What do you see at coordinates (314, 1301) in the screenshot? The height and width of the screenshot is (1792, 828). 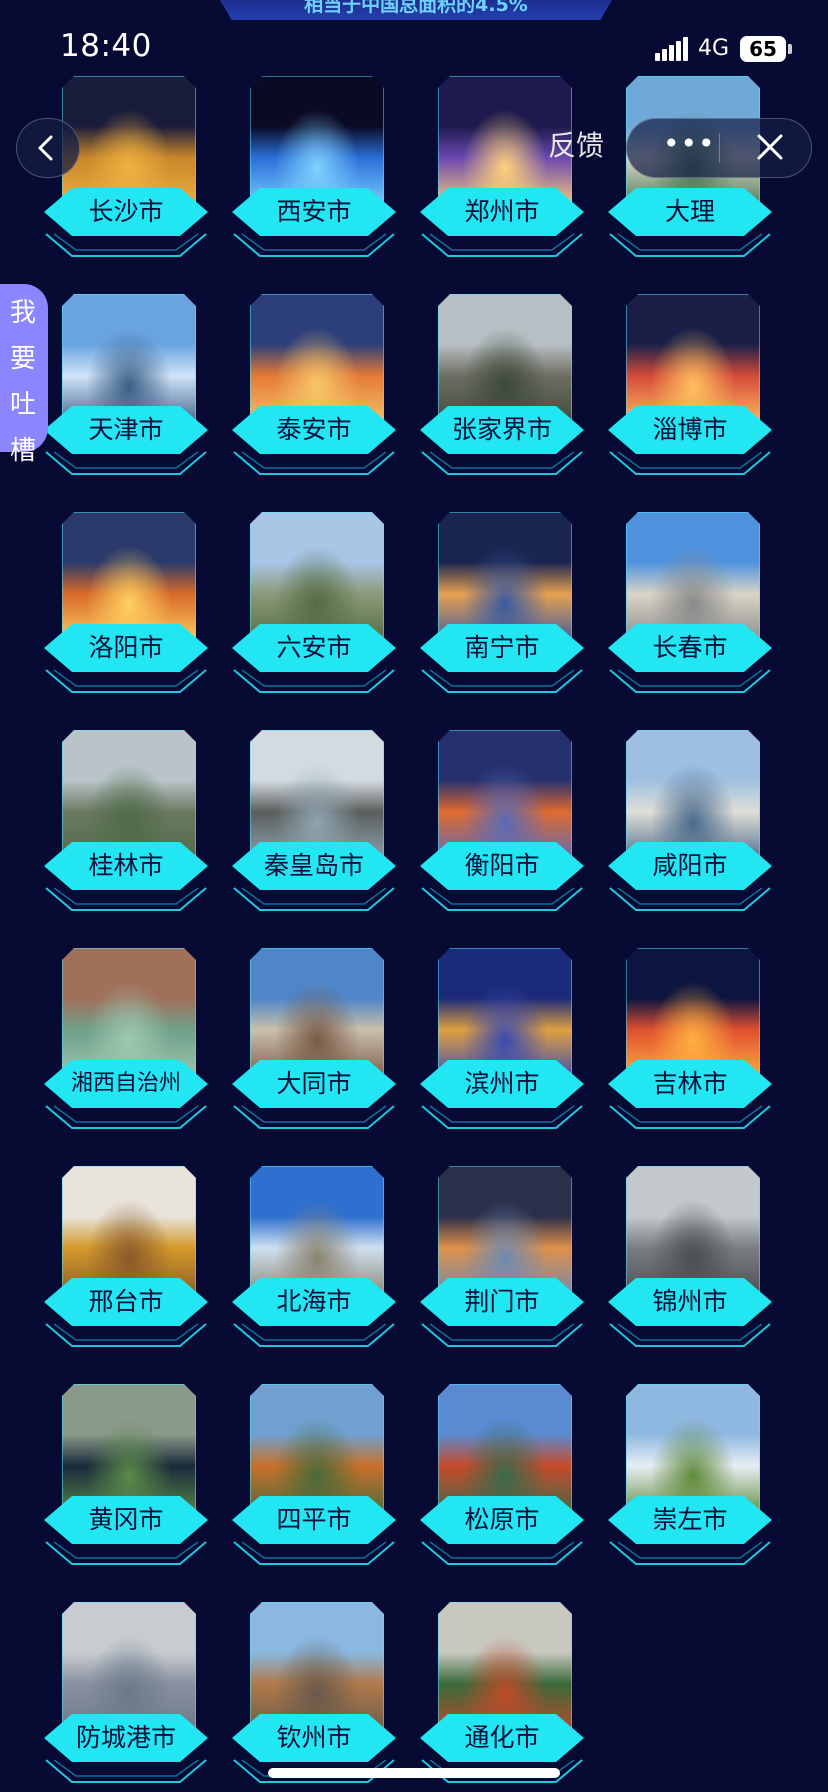 I see `city-name: 北海市` at bounding box center [314, 1301].